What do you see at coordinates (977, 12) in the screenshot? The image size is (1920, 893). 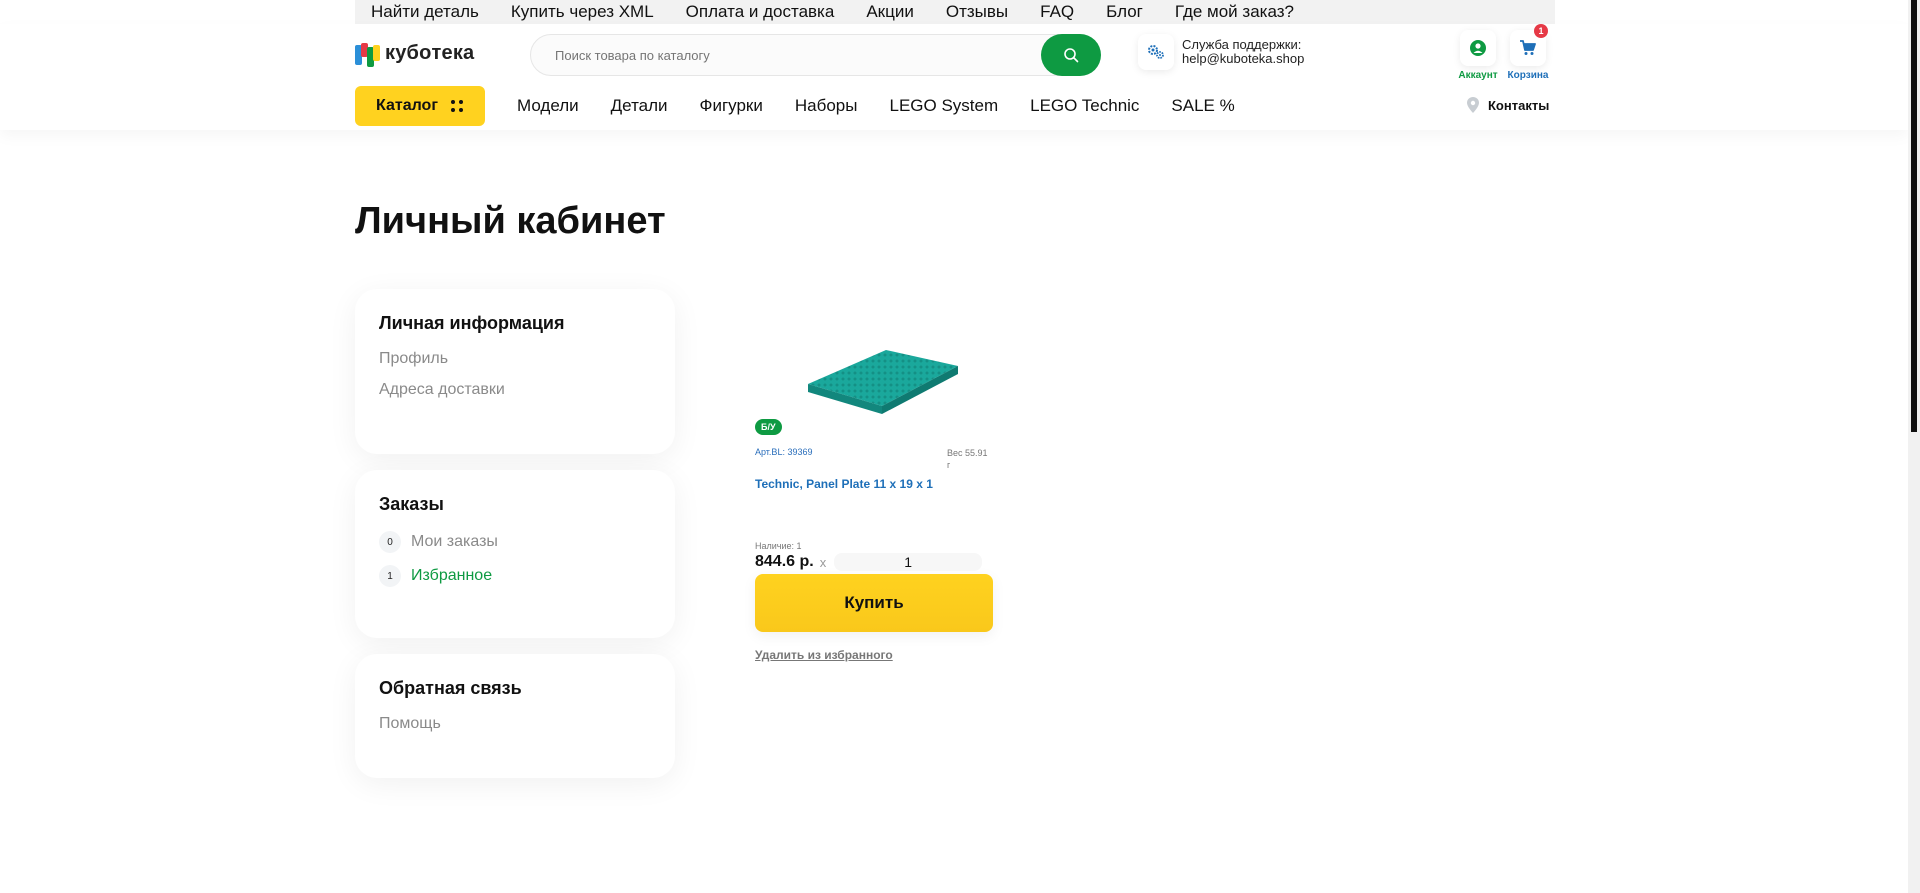 I see `topnav-reviews: Отзывы` at bounding box center [977, 12].